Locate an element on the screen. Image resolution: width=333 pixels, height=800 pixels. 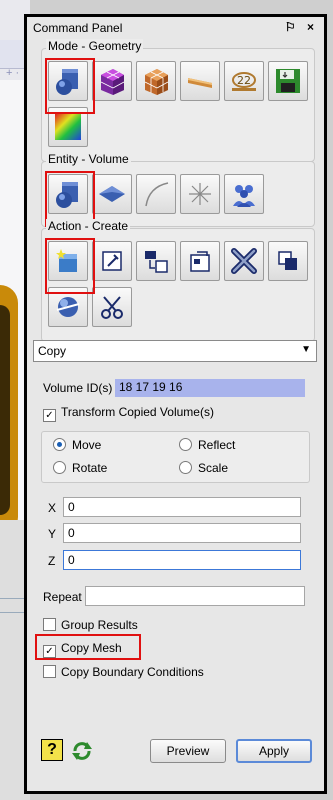
group-results-checkbox: Group Results is located at coordinates (90, 625).